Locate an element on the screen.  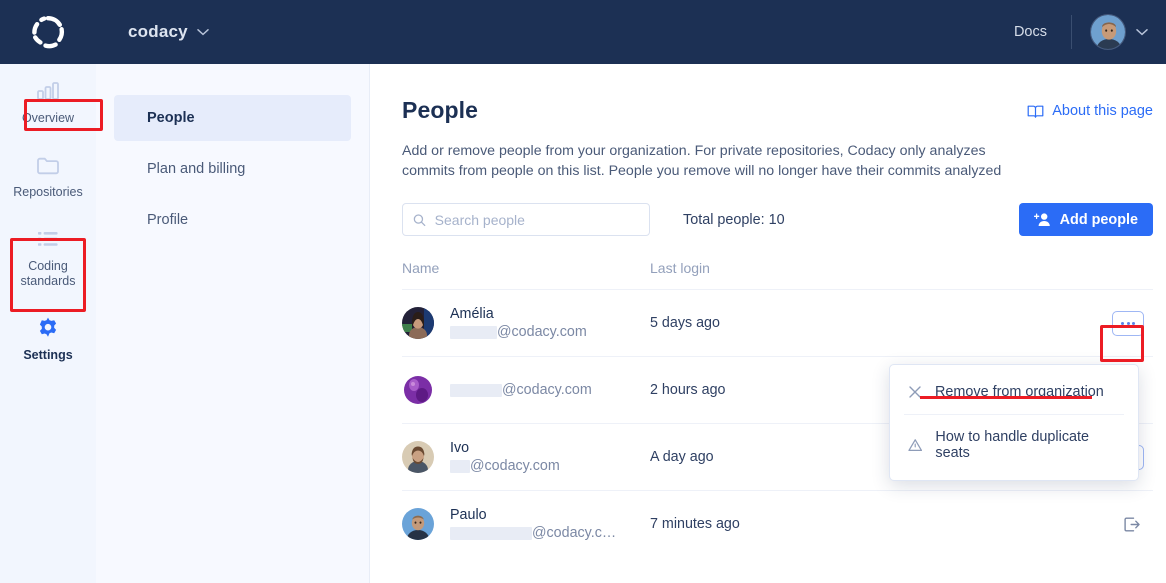
menu-item-how-to-handle-duplicate-seats: How to handle duplicate seats is located at coordinates (1014, 445).